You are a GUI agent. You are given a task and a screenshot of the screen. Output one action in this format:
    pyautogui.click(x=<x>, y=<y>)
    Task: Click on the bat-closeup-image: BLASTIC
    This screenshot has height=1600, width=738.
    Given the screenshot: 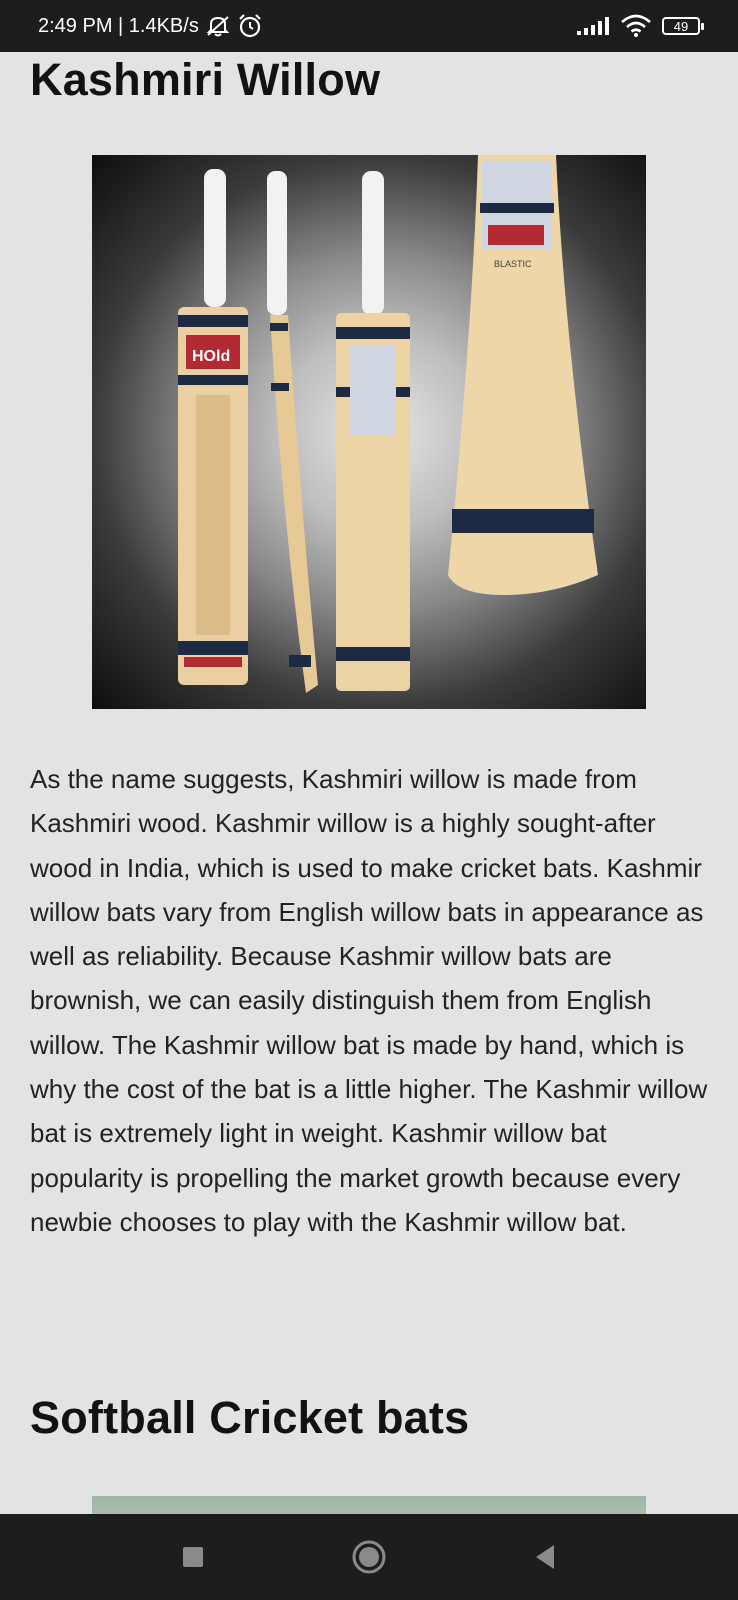 What is the action you would take?
    pyautogui.click(x=523, y=375)
    